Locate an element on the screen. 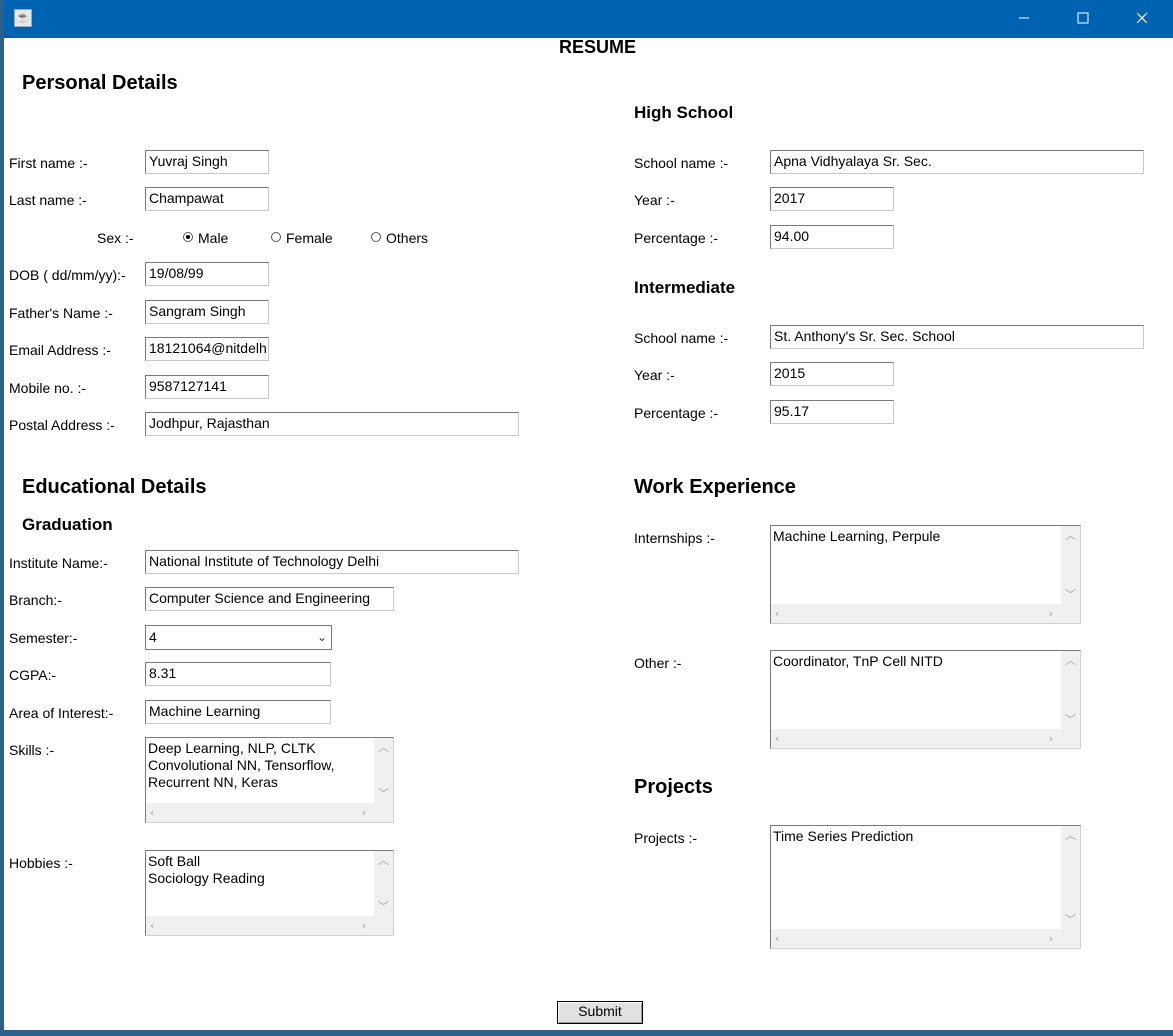 This screenshot has height=1036, width=1173. int-school-field: St. Anthony's Sr. Sec. School is located at coordinates (957, 337).